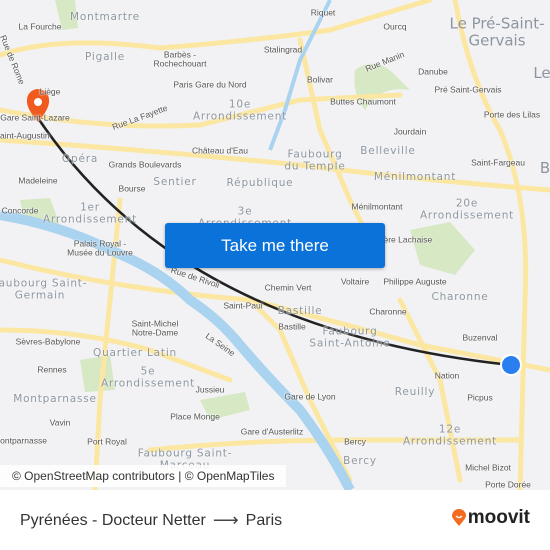 Image resolution: width=550 pixels, height=550 pixels. I want to click on park-luxembourg, so click(97, 373).